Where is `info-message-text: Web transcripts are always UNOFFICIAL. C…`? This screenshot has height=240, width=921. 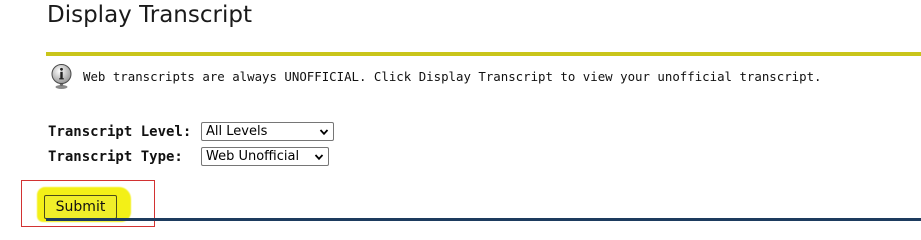 info-message-text: Web transcripts are always UNOFFICIAL. C… is located at coordinates (452, 76).